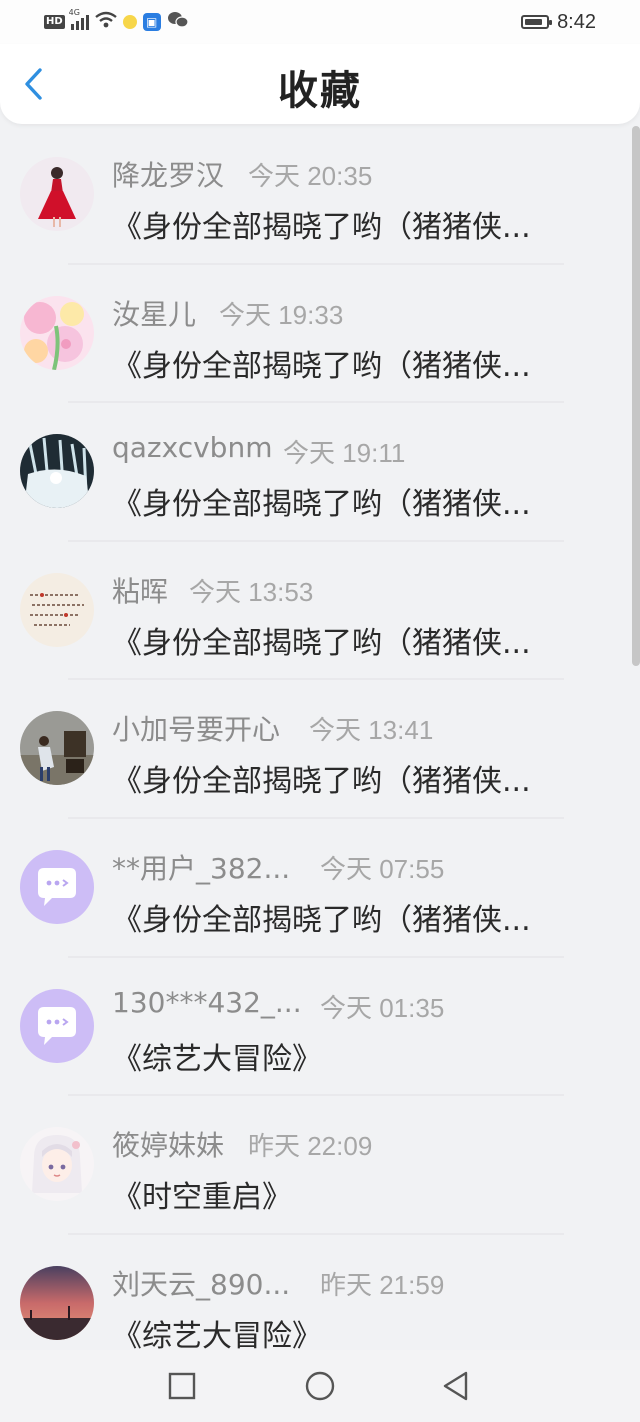  I want to click on recent-apps-button, so click(182, 1386).